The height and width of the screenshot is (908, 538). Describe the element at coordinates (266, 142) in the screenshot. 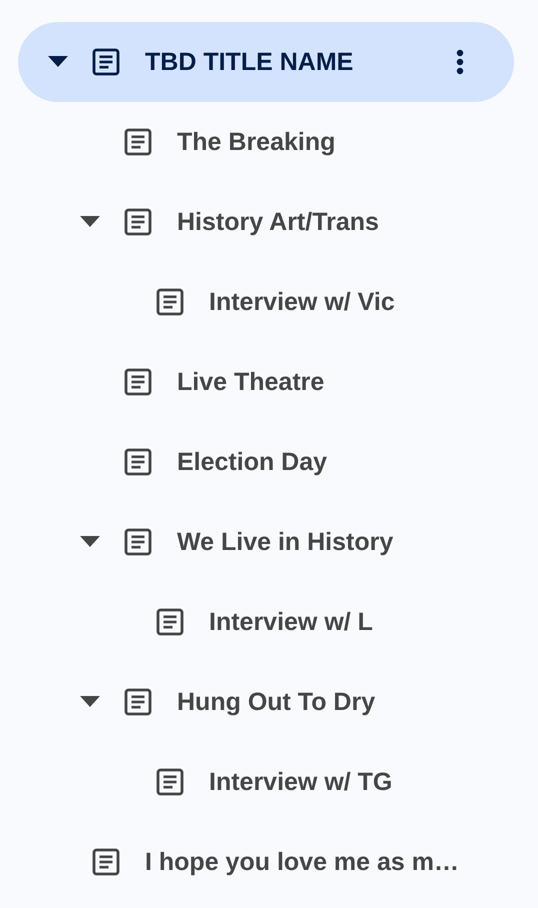

I see `tree-item: The Breaking` at that location.